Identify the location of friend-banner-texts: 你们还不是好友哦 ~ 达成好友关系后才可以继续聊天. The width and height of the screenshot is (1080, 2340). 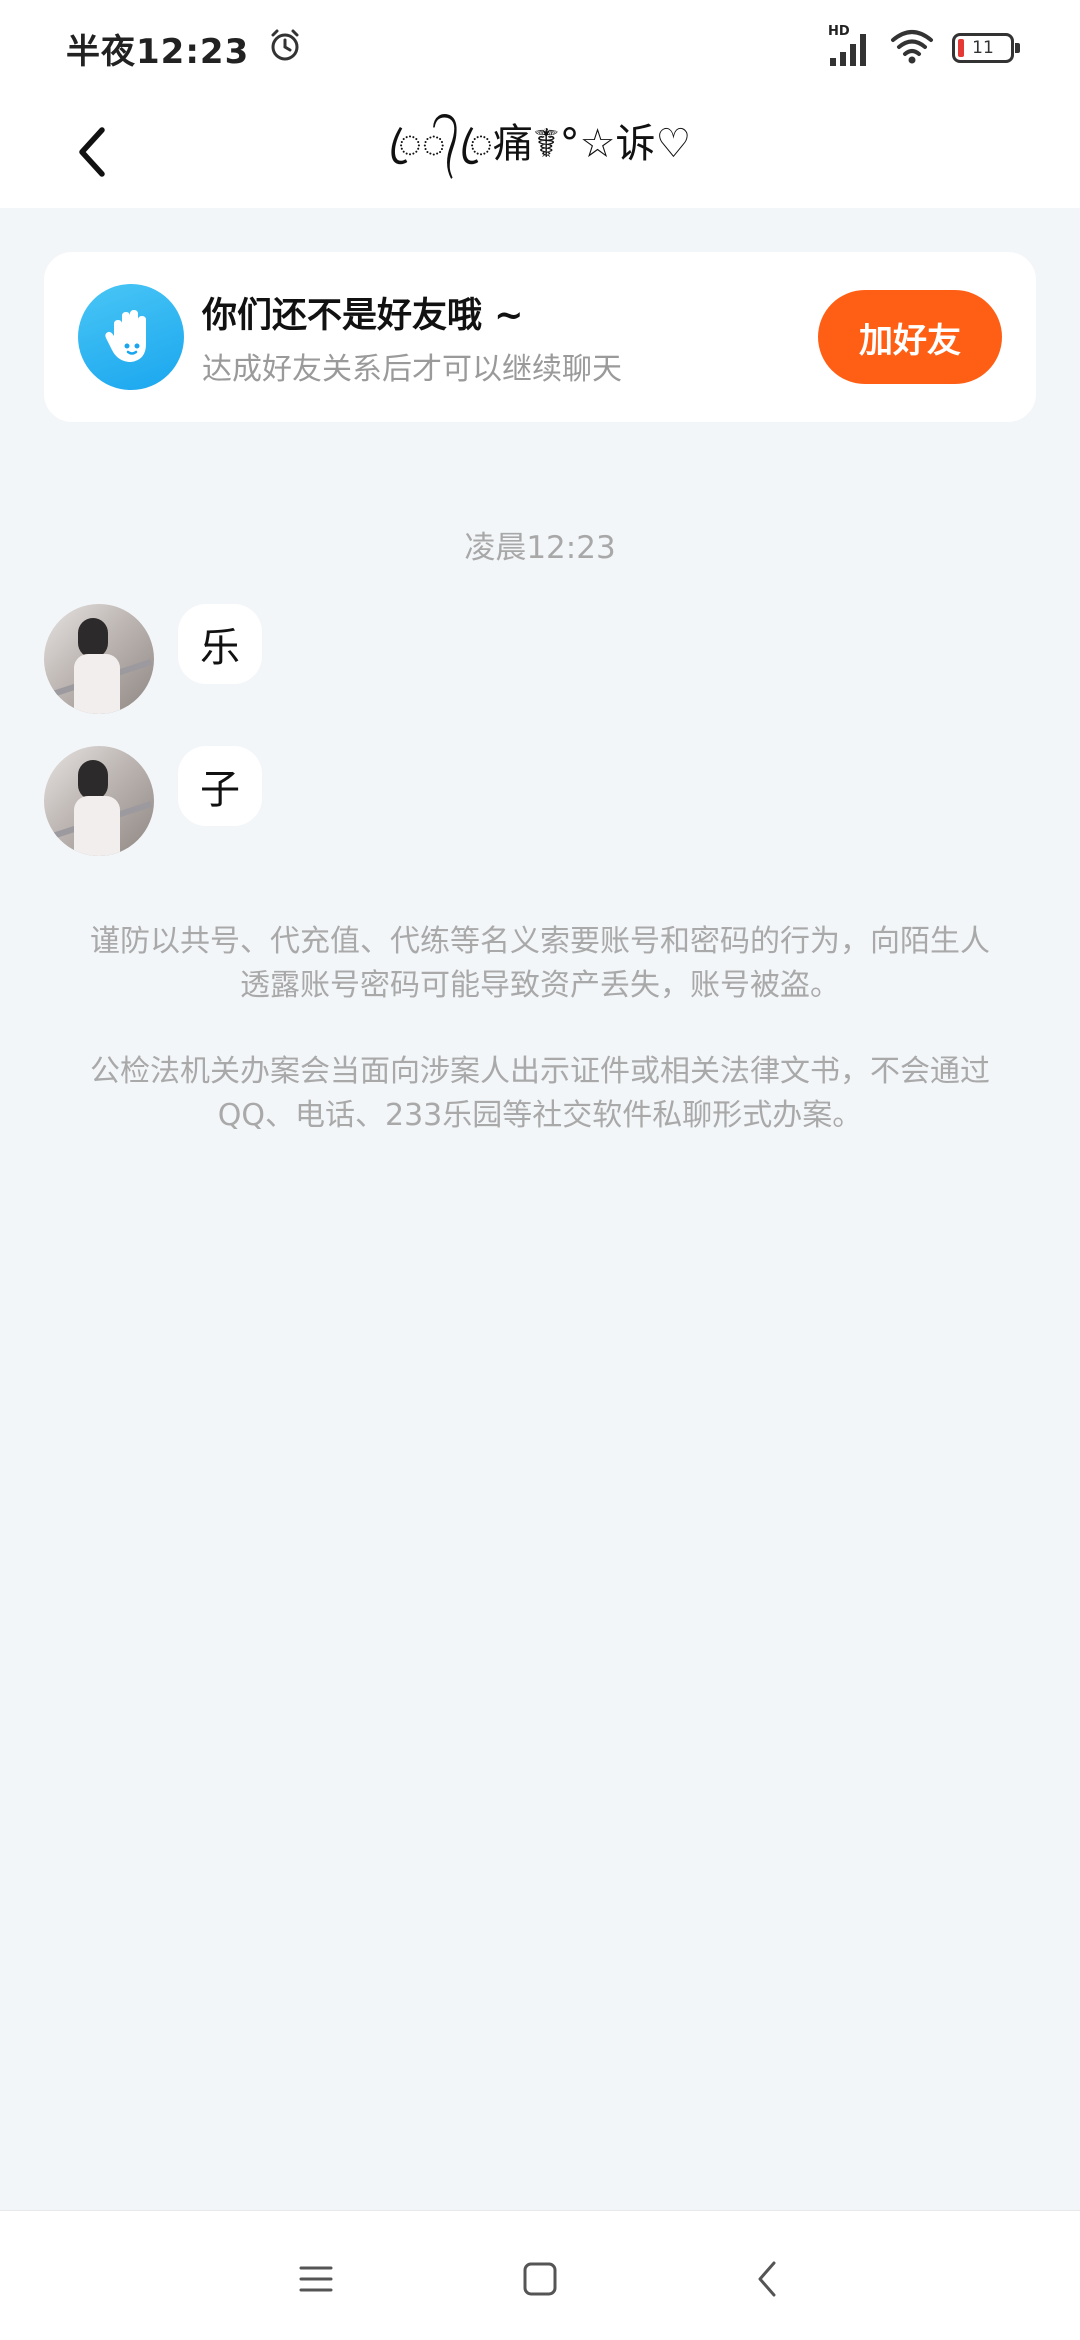
(510, 337).